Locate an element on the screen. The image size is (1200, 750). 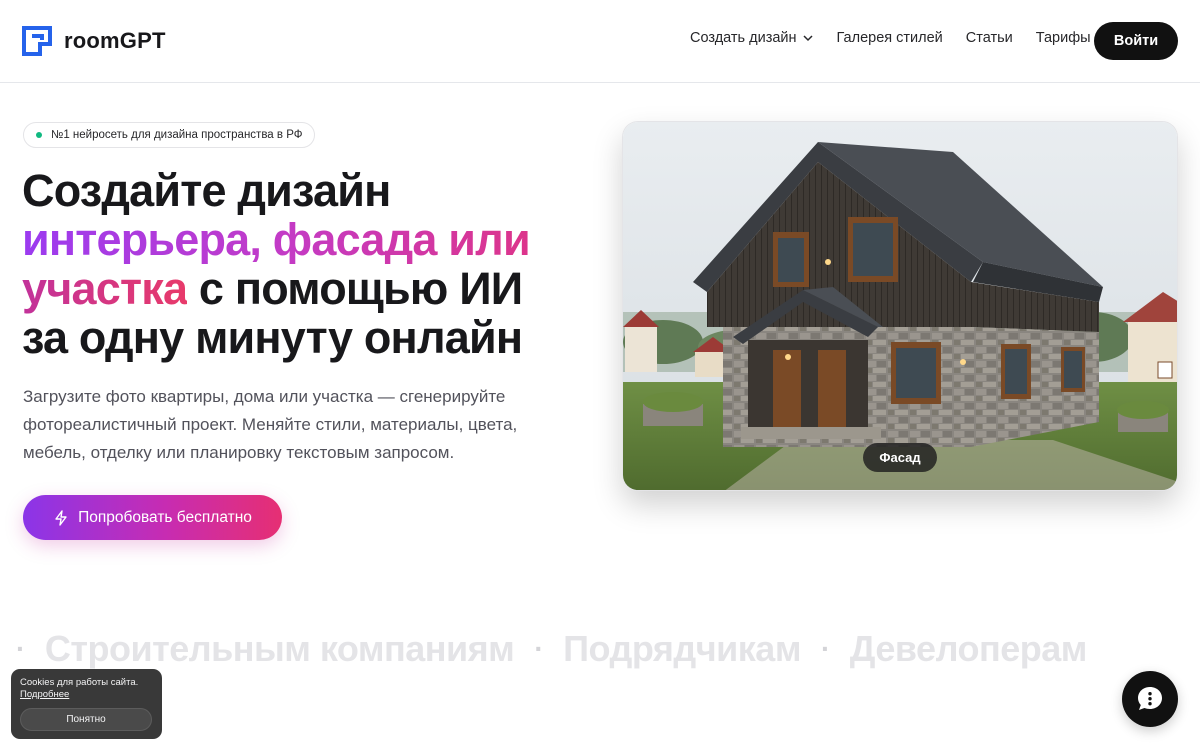
nav-item-label: Статьи is located at coordinates (989, 38).